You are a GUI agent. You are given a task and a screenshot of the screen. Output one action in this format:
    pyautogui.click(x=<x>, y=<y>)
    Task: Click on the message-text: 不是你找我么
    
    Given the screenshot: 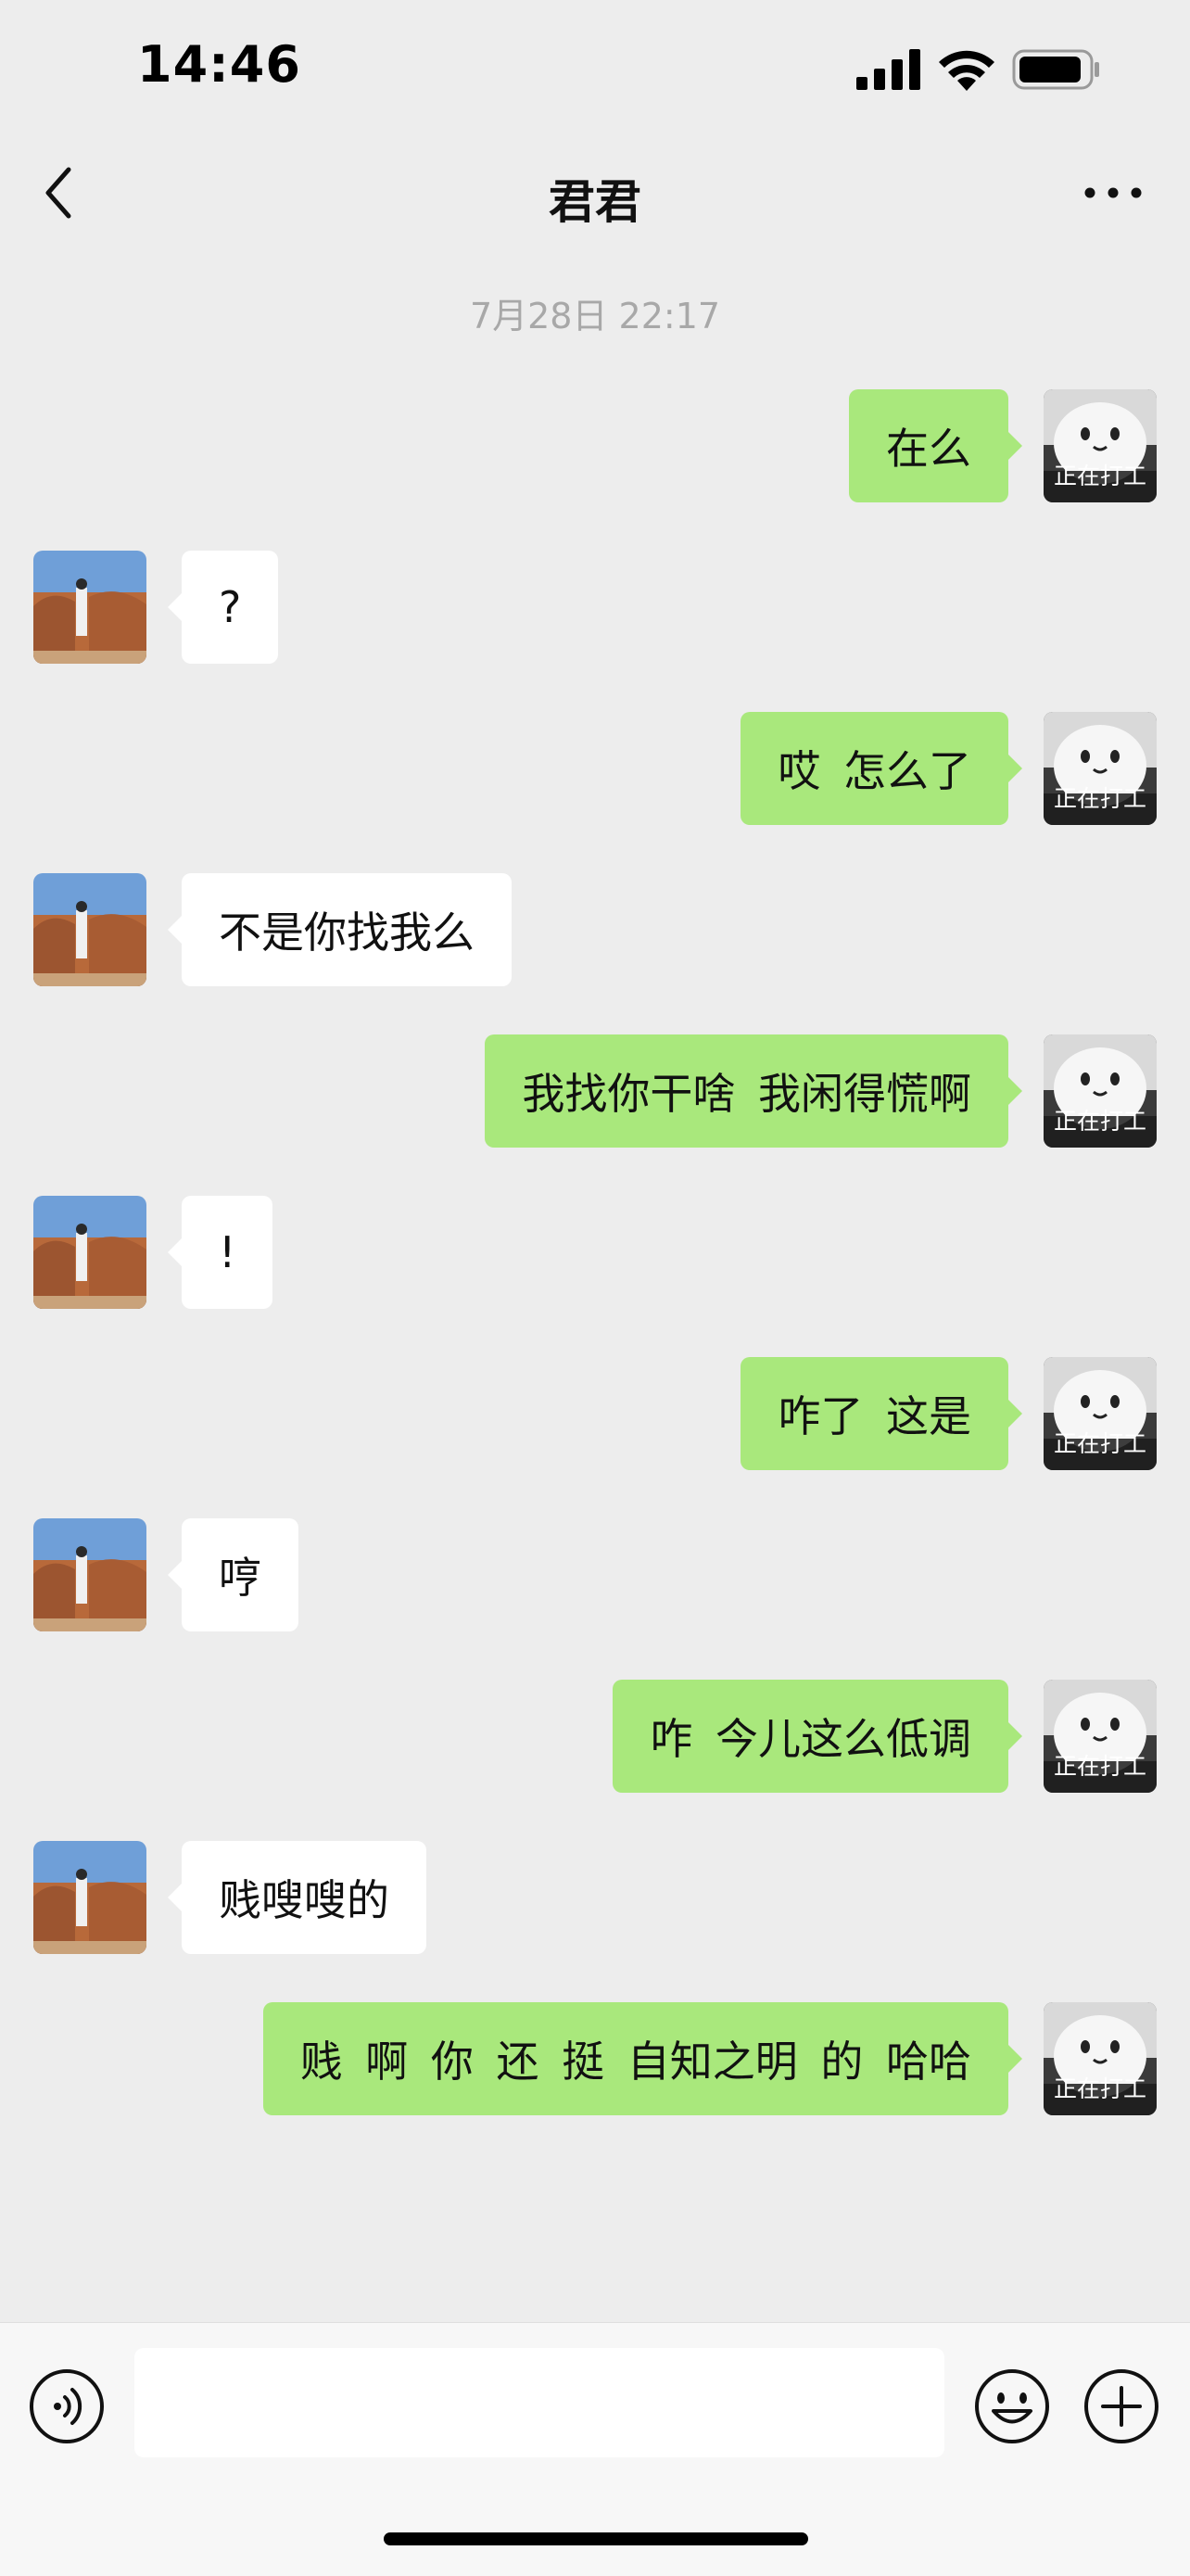 What is the action you would take?
    pyautogui.click(x=347, y=932)
    